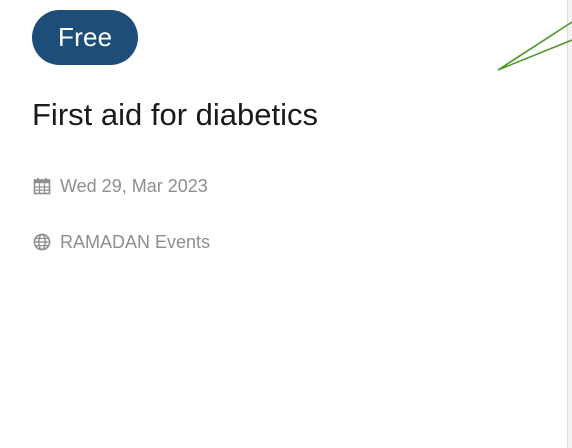  I want to click on event-title: First aid for diabetics, so click(175, 115).